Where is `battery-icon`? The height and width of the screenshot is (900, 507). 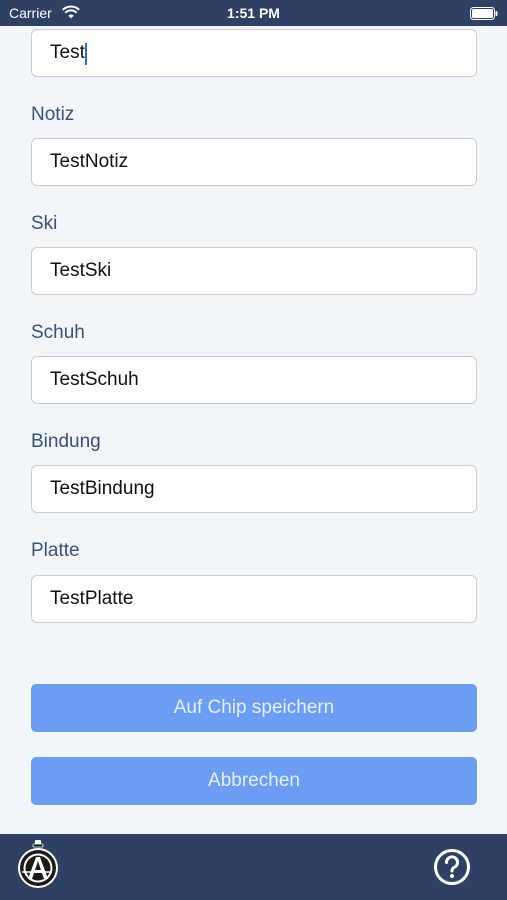
battery-icon is located at coordinates (484, 13).